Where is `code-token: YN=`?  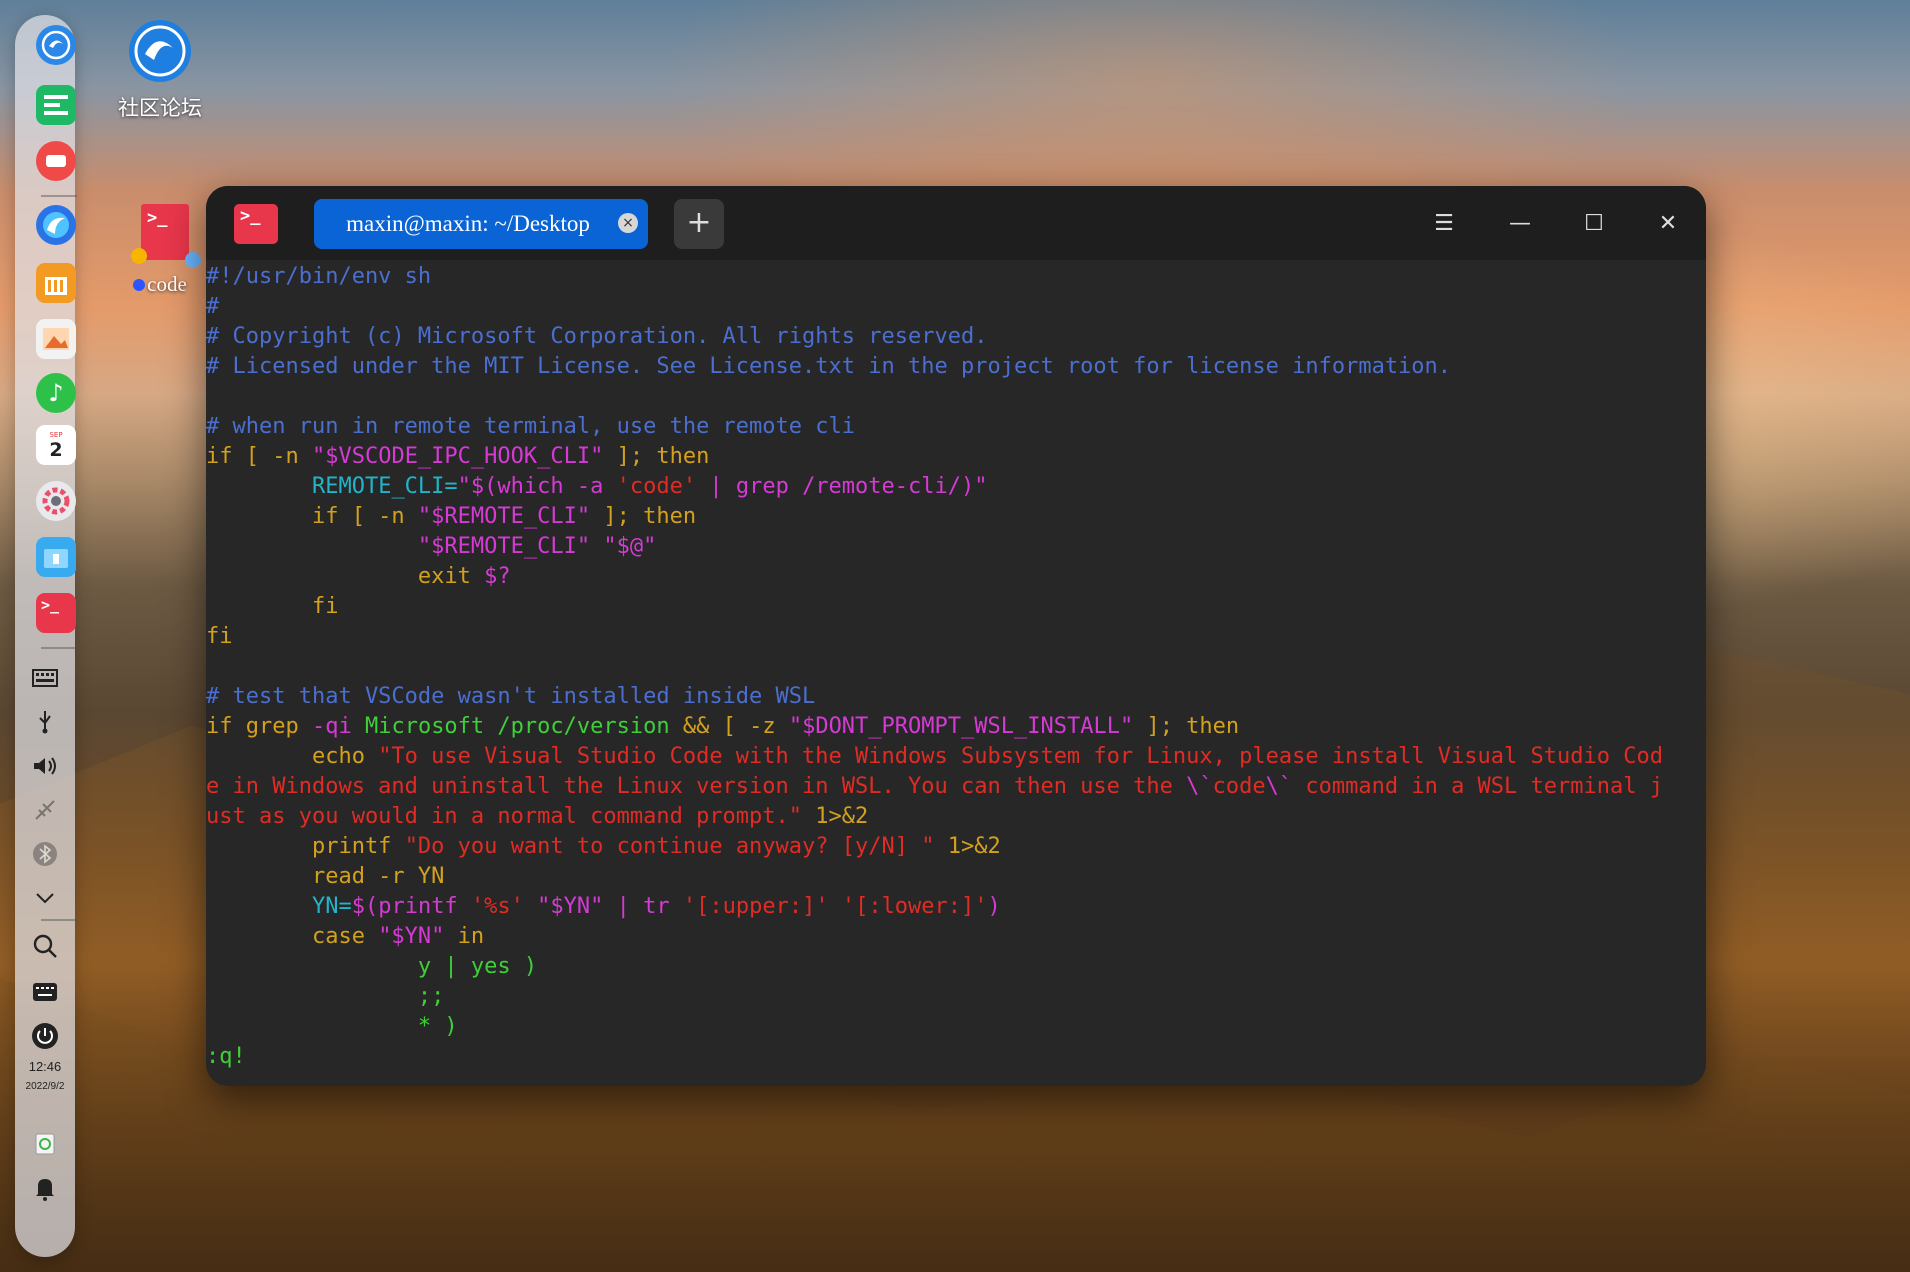
code-token: YN= is located at coordinates (331, 906).